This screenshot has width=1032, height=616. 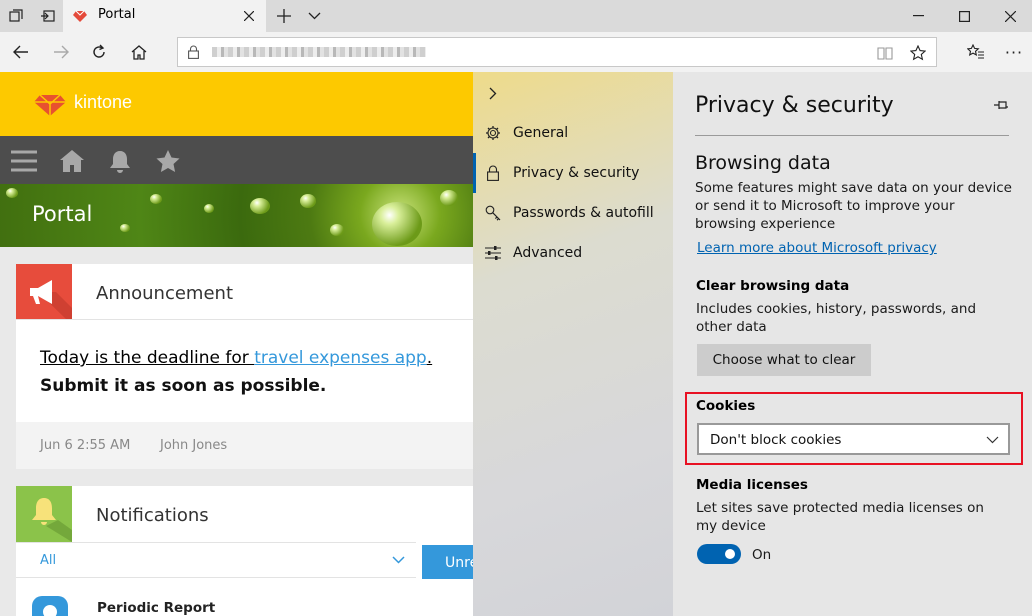 I want to click on announcement-line2: Submit it as soon as possible., so click(x=183, y=386).